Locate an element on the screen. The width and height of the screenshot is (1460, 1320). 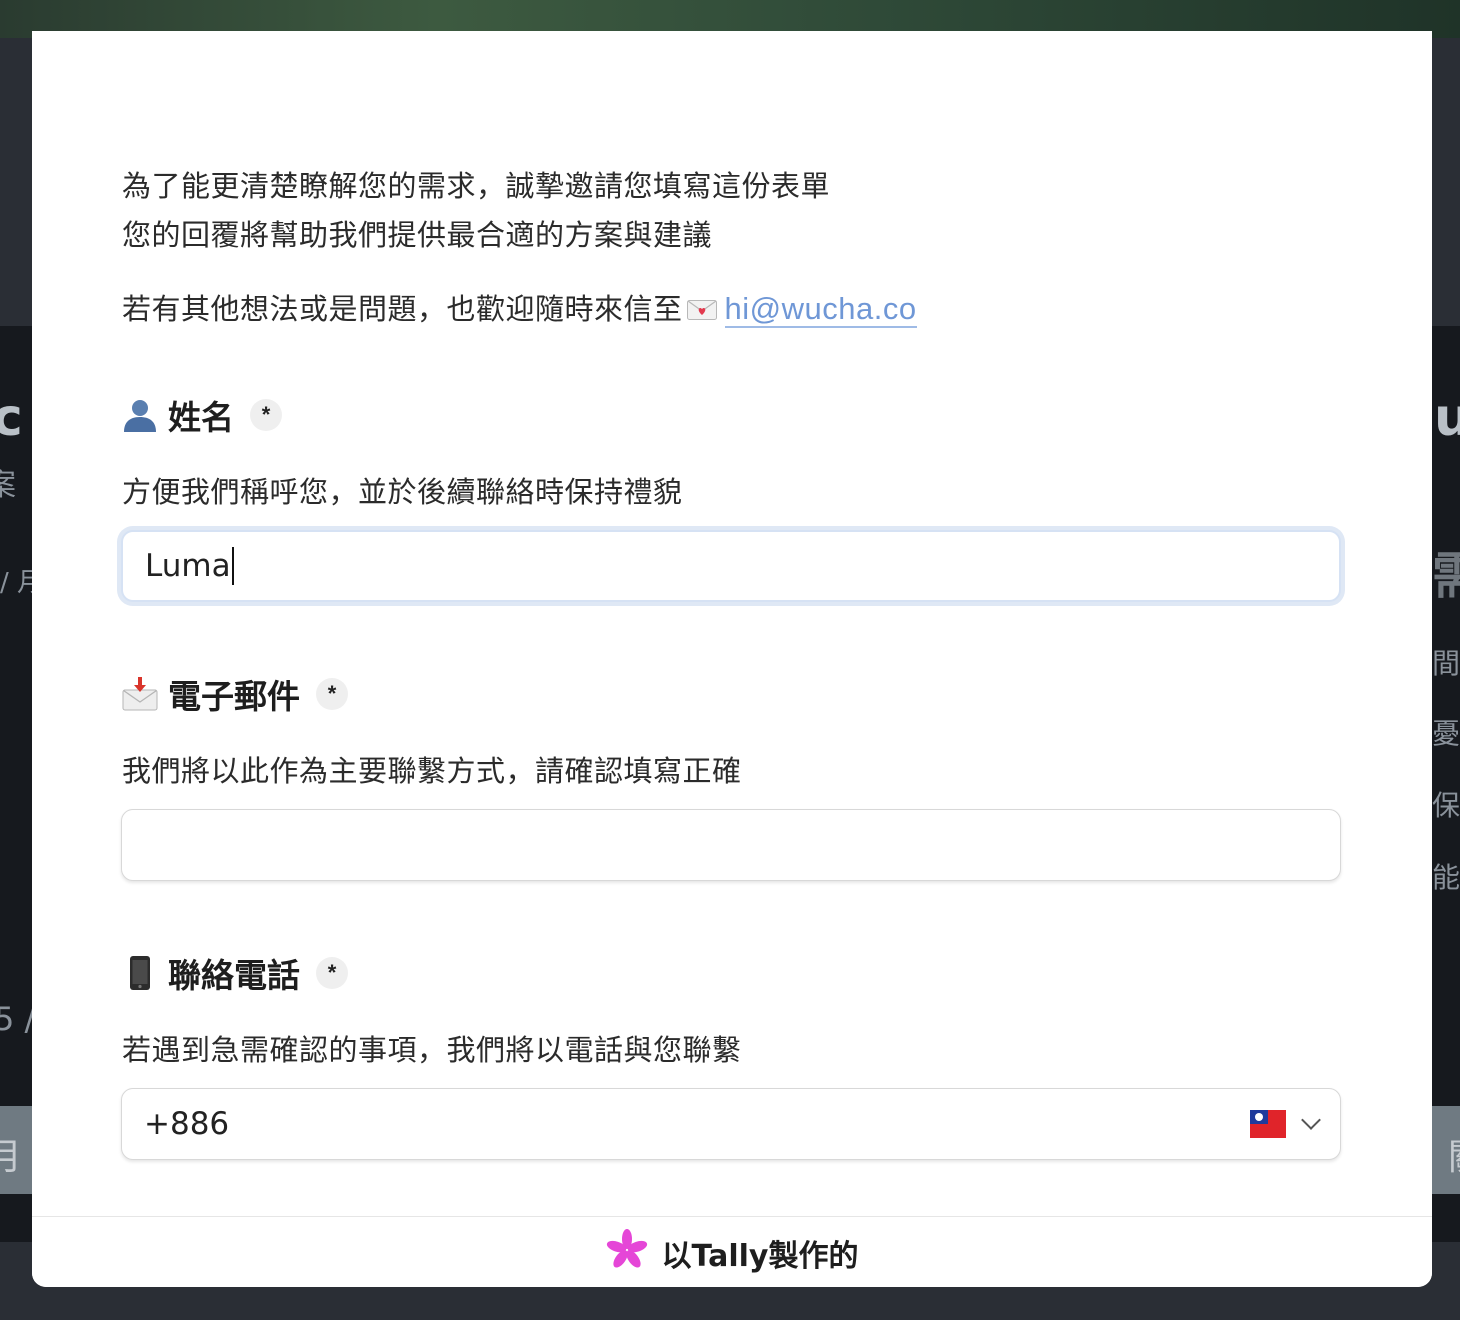
intro-text-line: 為了能更清楚瞭解您的需求，誠摯邀請您填寫這份表單 is located at coordinates (476, 186).